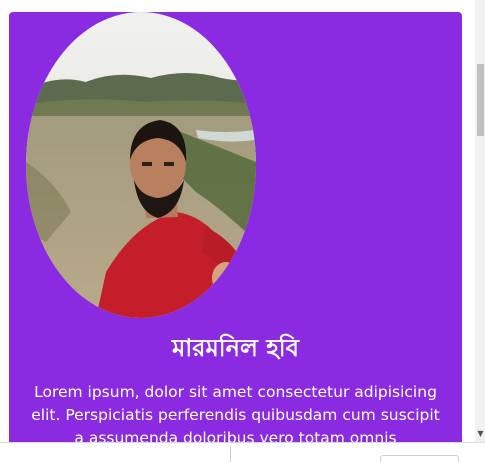  What do you see at coordinates (480, 100) in the screenshot?
I see `scrollbar-thumb` at bounding box center [480, 100].